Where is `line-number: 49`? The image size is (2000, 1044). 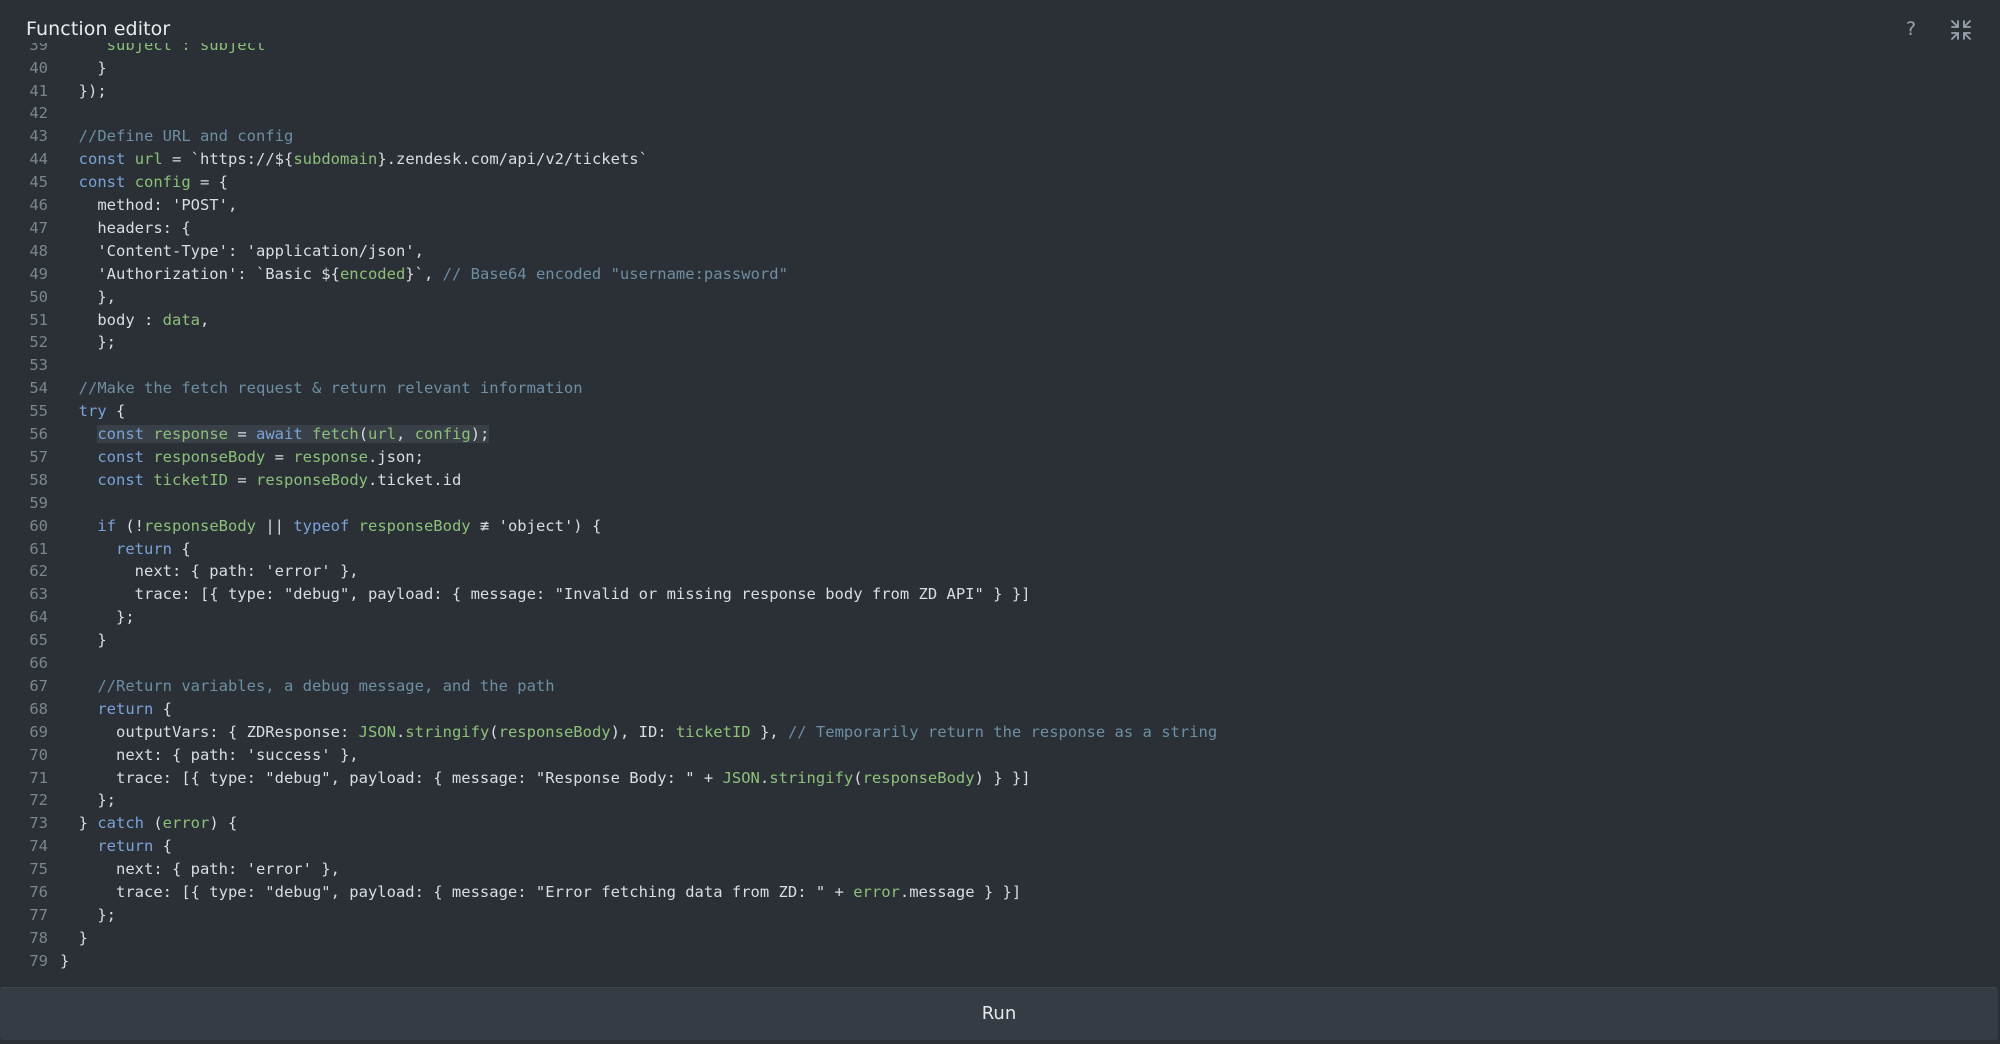 line-number: 49 is located at coordinates (38, 273).